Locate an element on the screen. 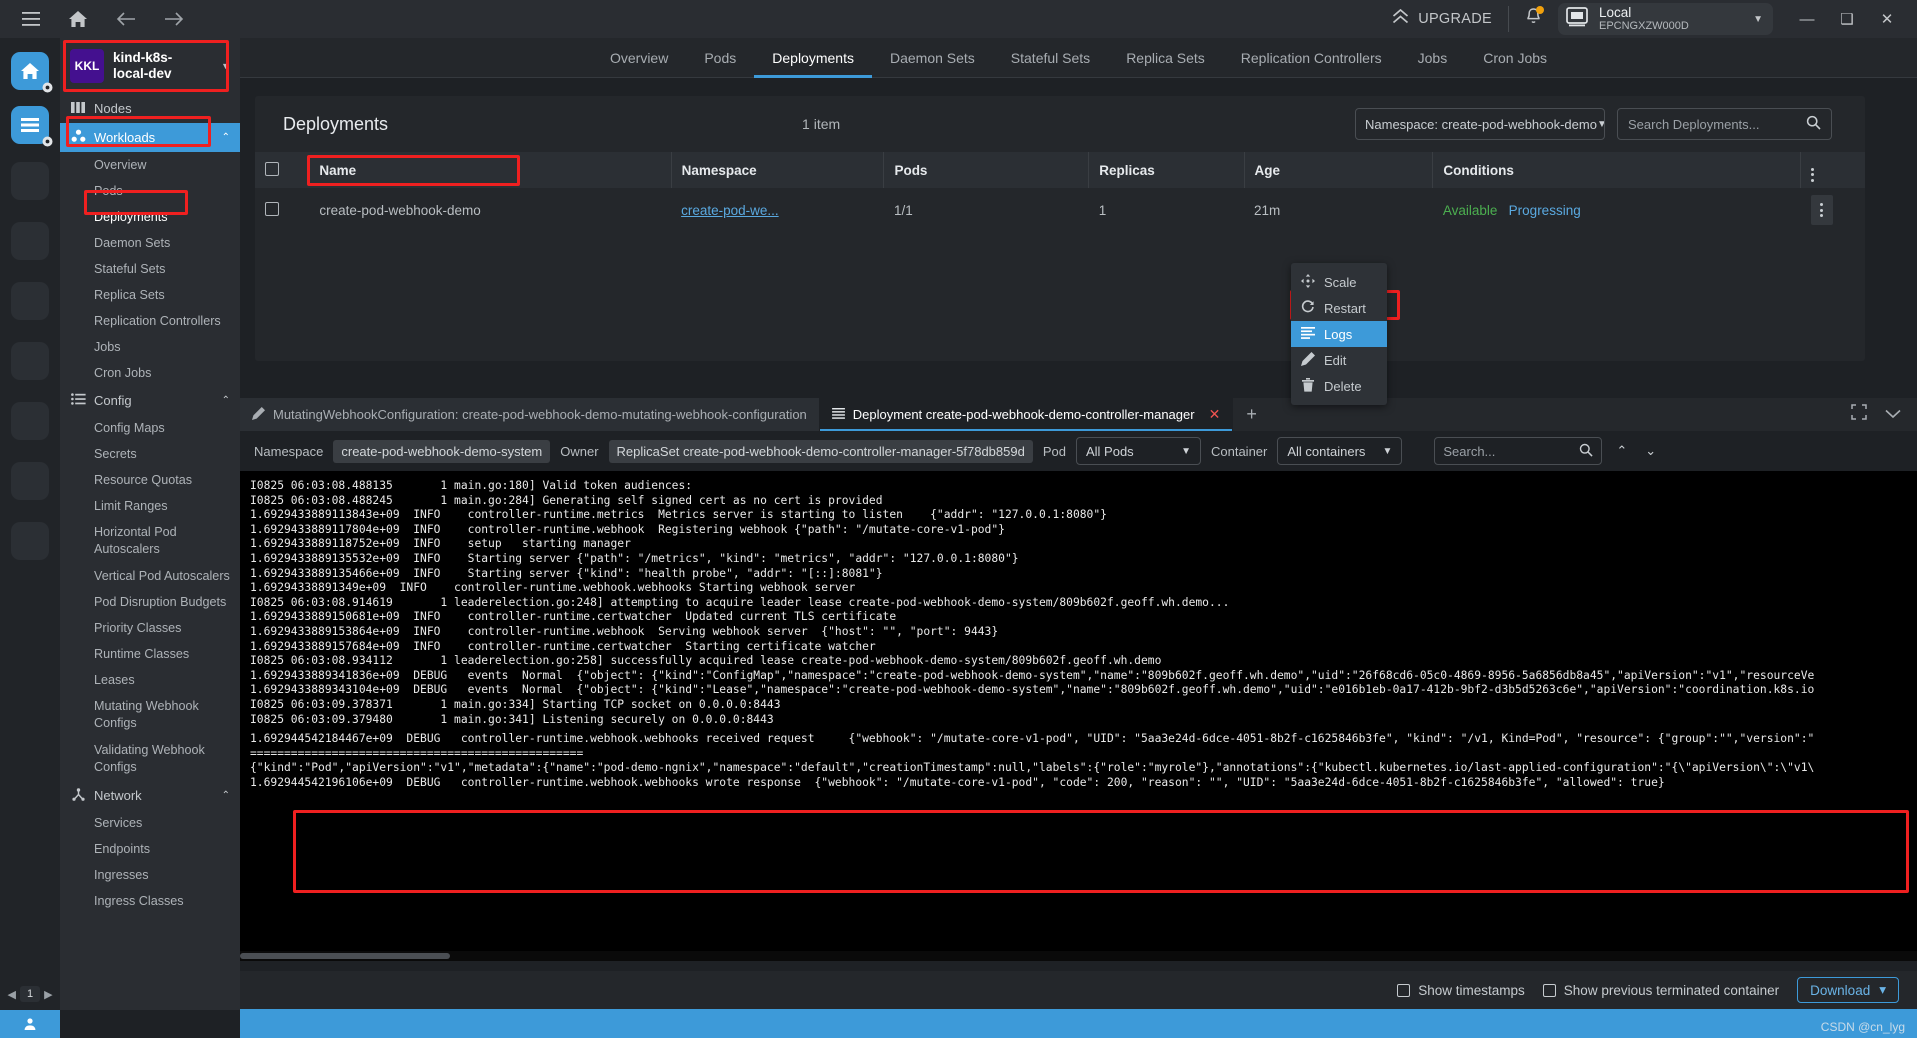 This screenshot has height=1038, width=1917. row-options-button is located at coordinates (1821, 210).